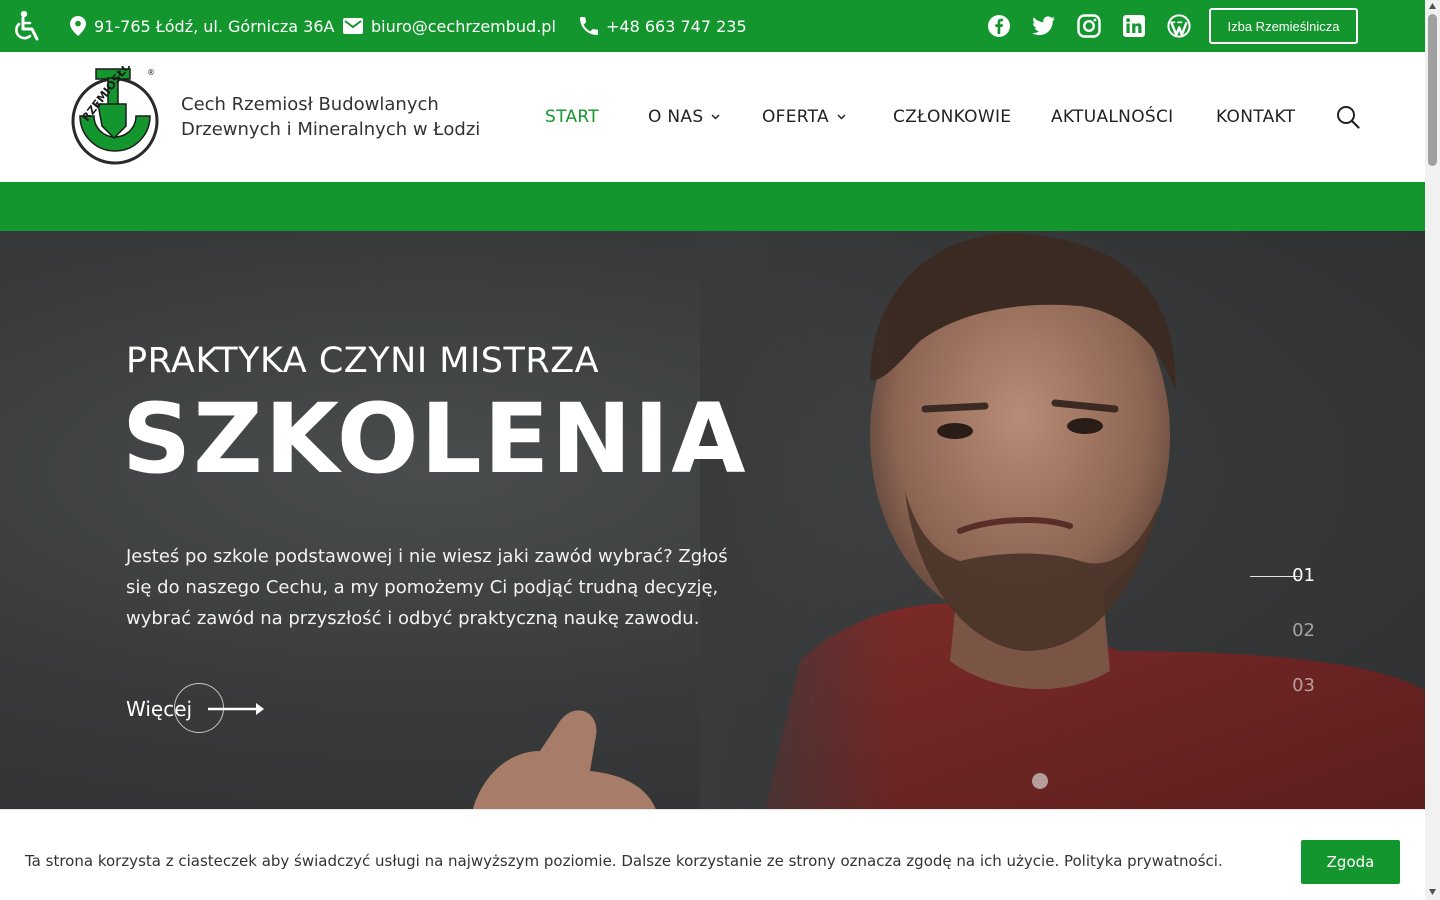 This screenshot has height=900, width=1440. Describe the element at coordinates (676, 117) in the screenshot. I see `nav-o-nas-label: O NAS` at that location.